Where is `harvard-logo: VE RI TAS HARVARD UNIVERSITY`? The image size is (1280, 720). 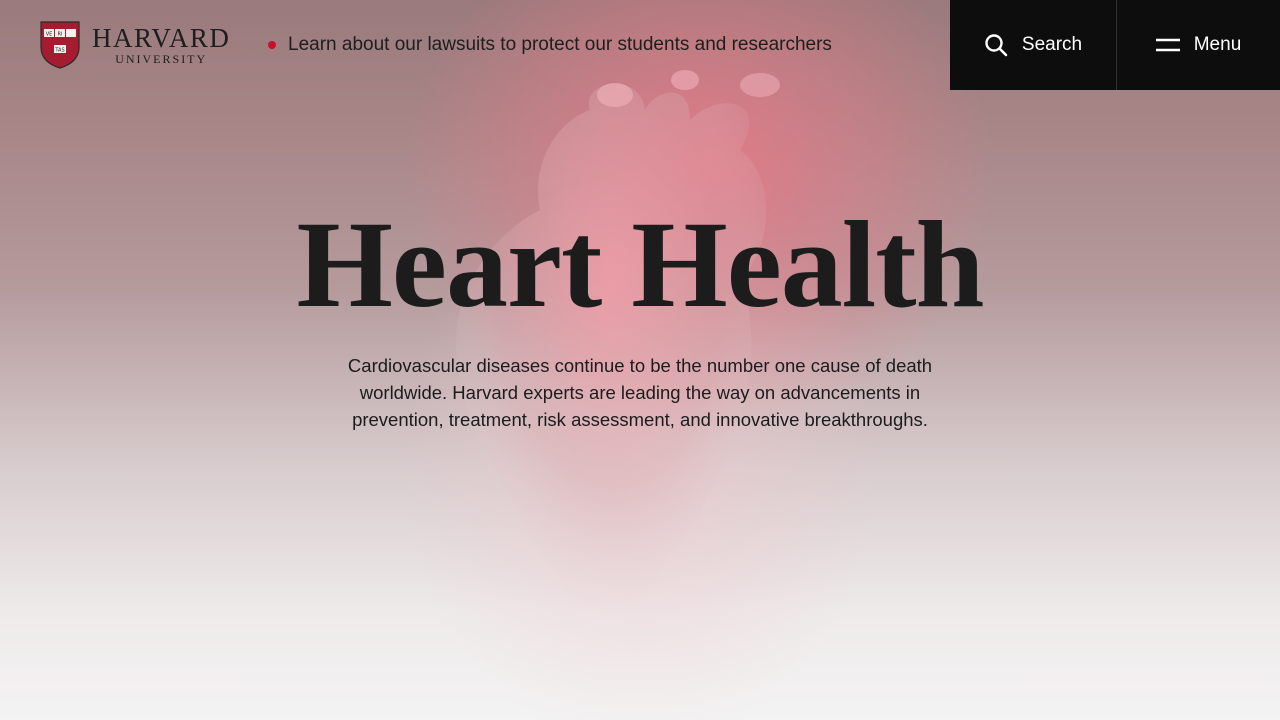
harvard-logo: VE RI TAS HARVARD UNIVERSITY is located at coordinates (135, 45).